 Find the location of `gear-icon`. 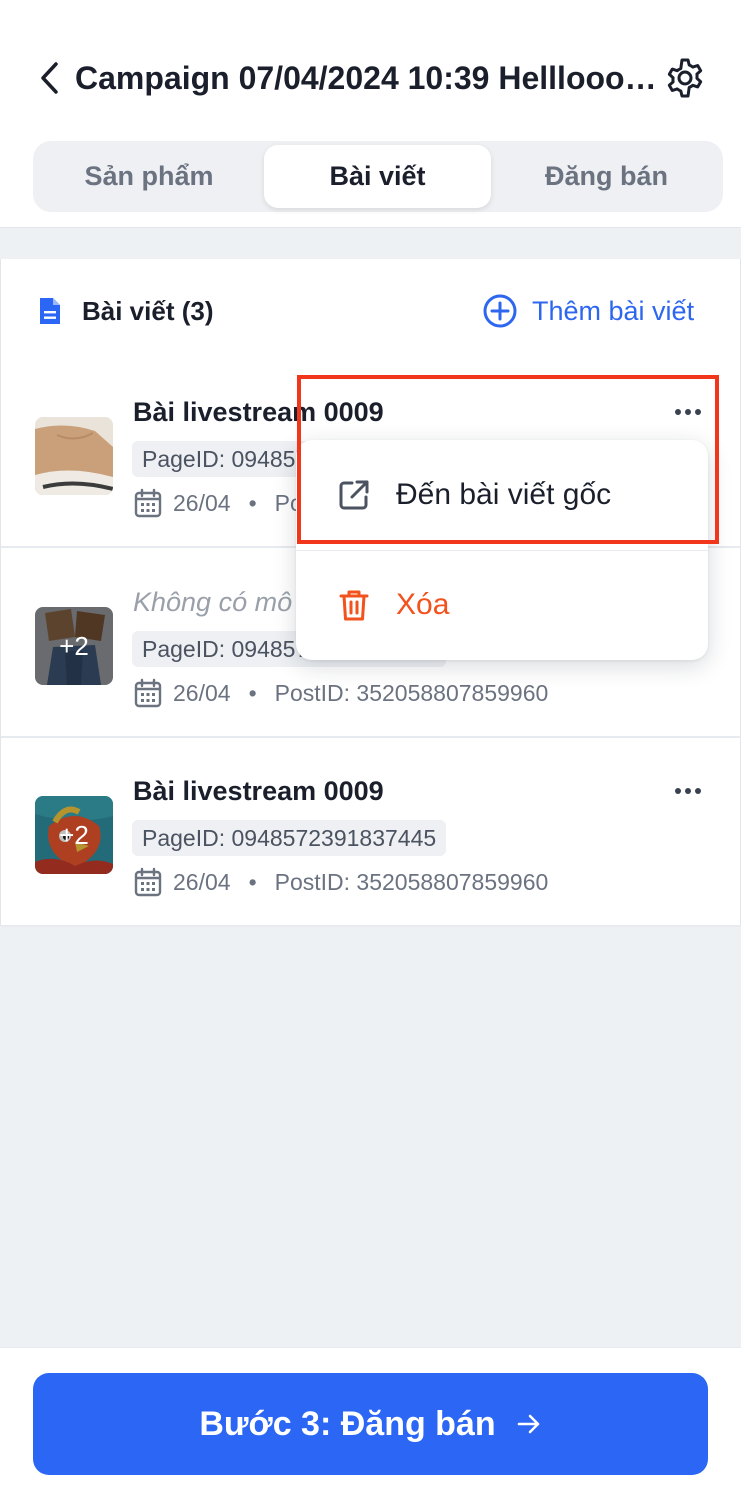

gear-icon is located at coordinates (685, 78).